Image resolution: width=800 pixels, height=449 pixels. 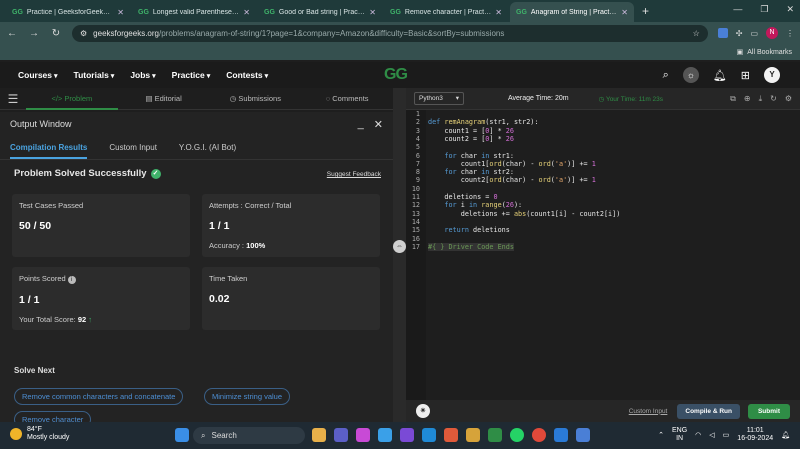 I want to click on user-avatar: Y, so click(x=772, y=75).